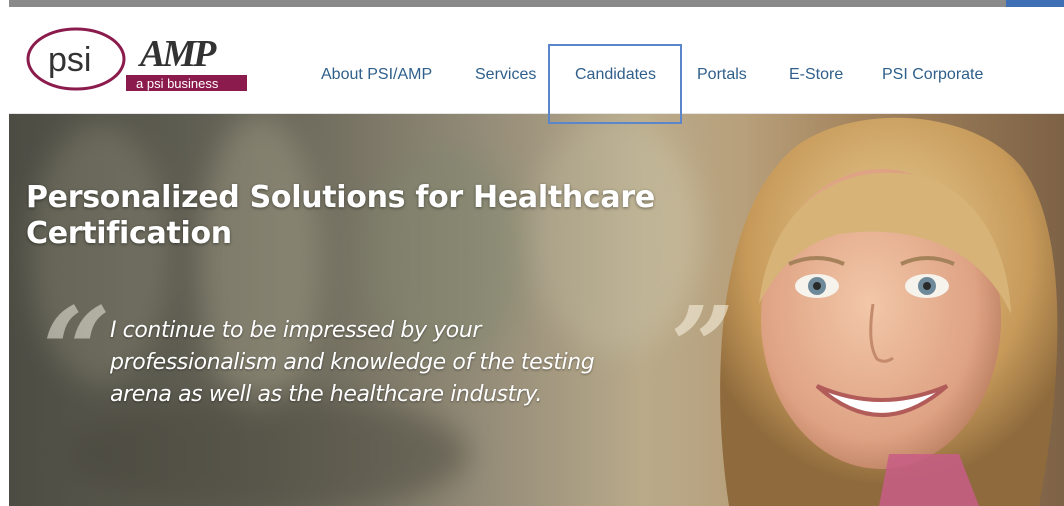  I want to click on close-quote-mark: ”, so click(703, 346).